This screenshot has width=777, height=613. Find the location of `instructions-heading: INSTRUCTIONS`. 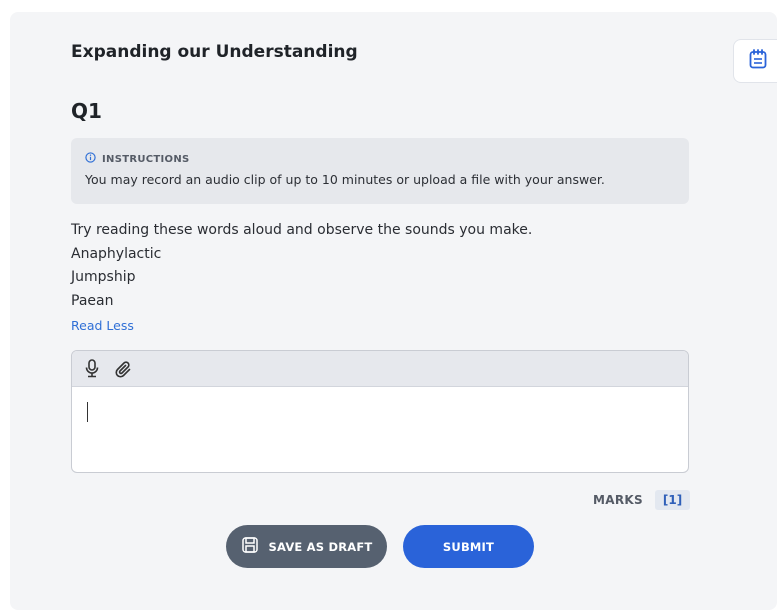

instructions-heading: INSTRUCTIONS is located at coordinates (146, 159).